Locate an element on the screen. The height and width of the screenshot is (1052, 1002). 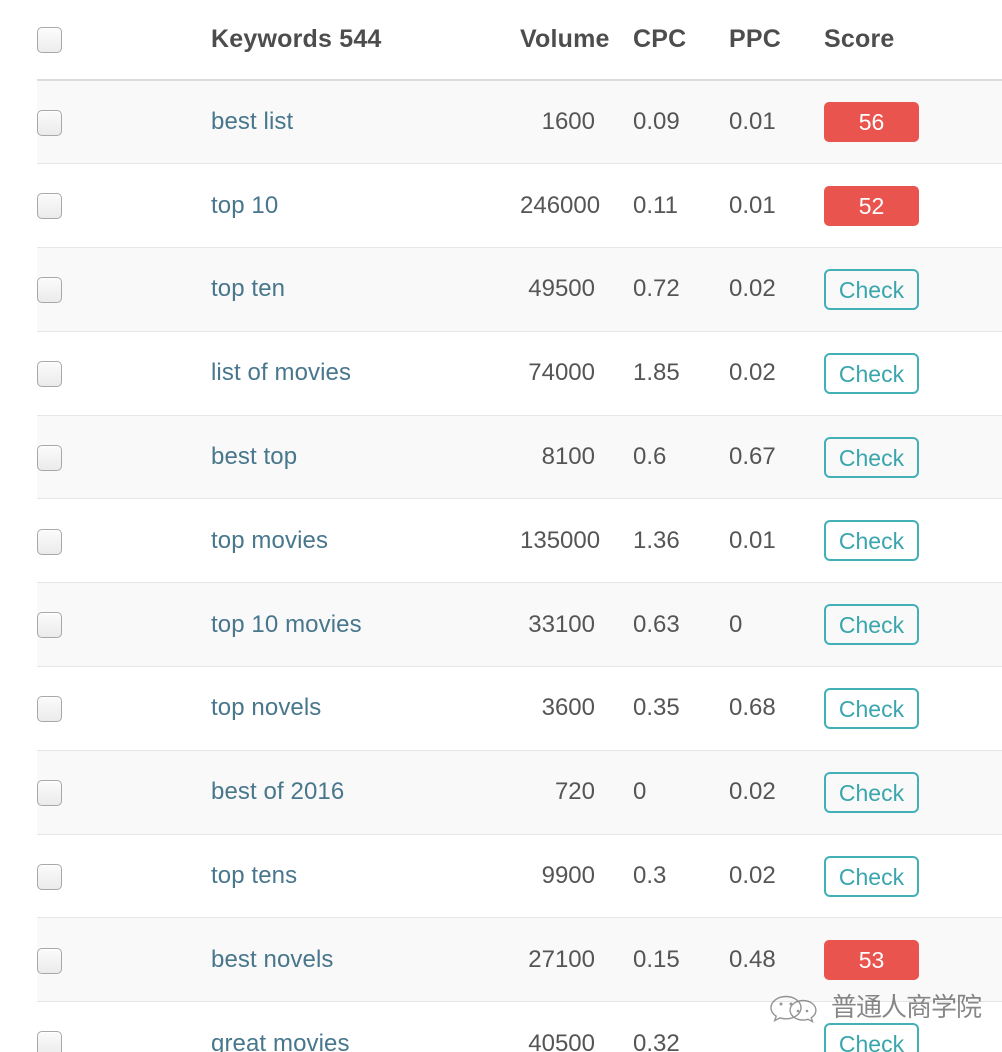
volume-cell: 3600 is located at coordinates (566, 708).